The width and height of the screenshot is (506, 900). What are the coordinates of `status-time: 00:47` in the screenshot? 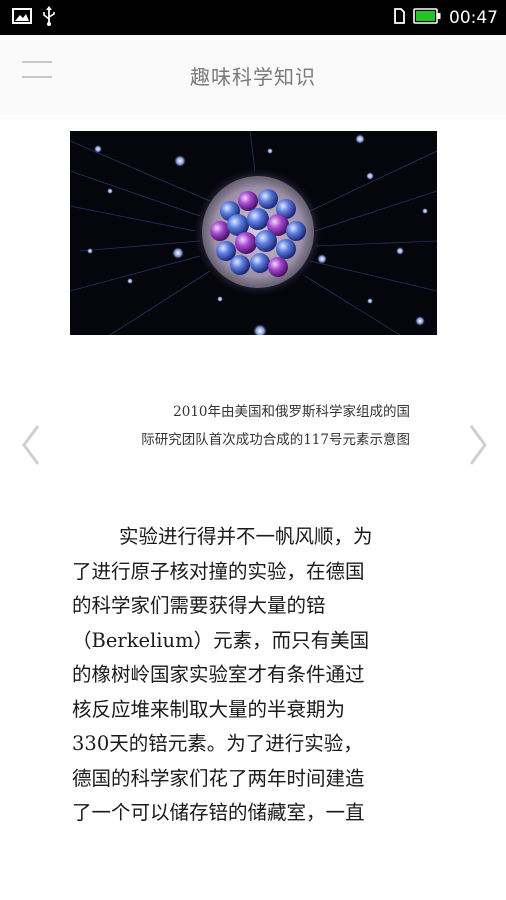 It's located at (473, 17).